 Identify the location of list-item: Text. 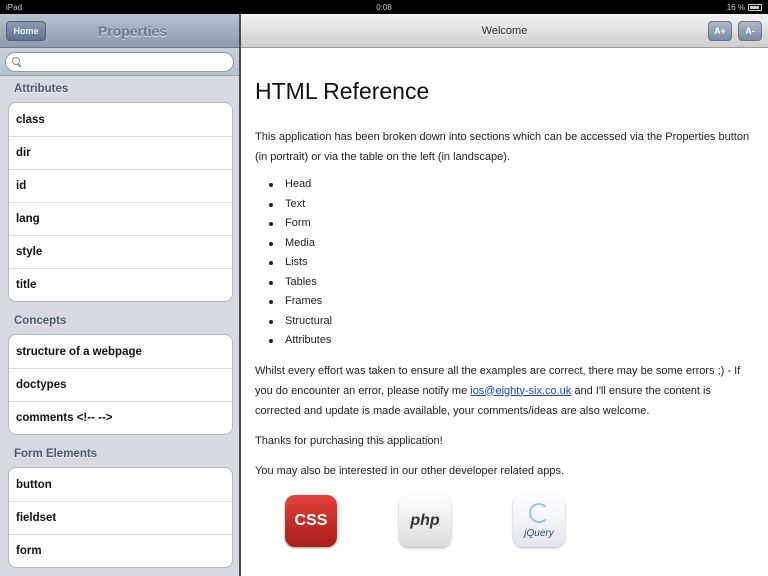
(511, 205).